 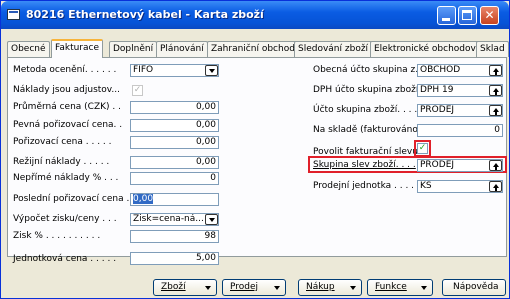 I want to click on metoda-oceneni-field: FIFO, so click(x=174, y=70).